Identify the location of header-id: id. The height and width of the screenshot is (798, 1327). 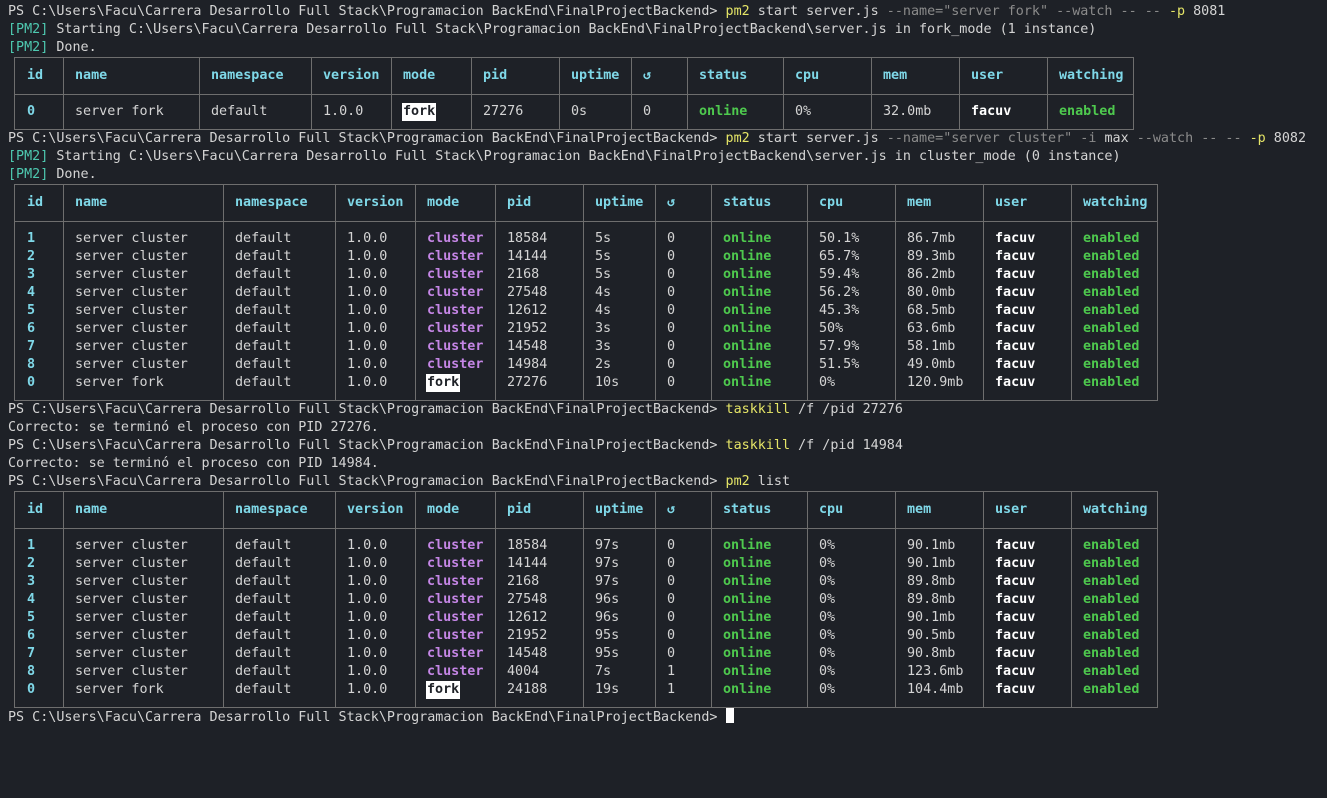
(35, 75).